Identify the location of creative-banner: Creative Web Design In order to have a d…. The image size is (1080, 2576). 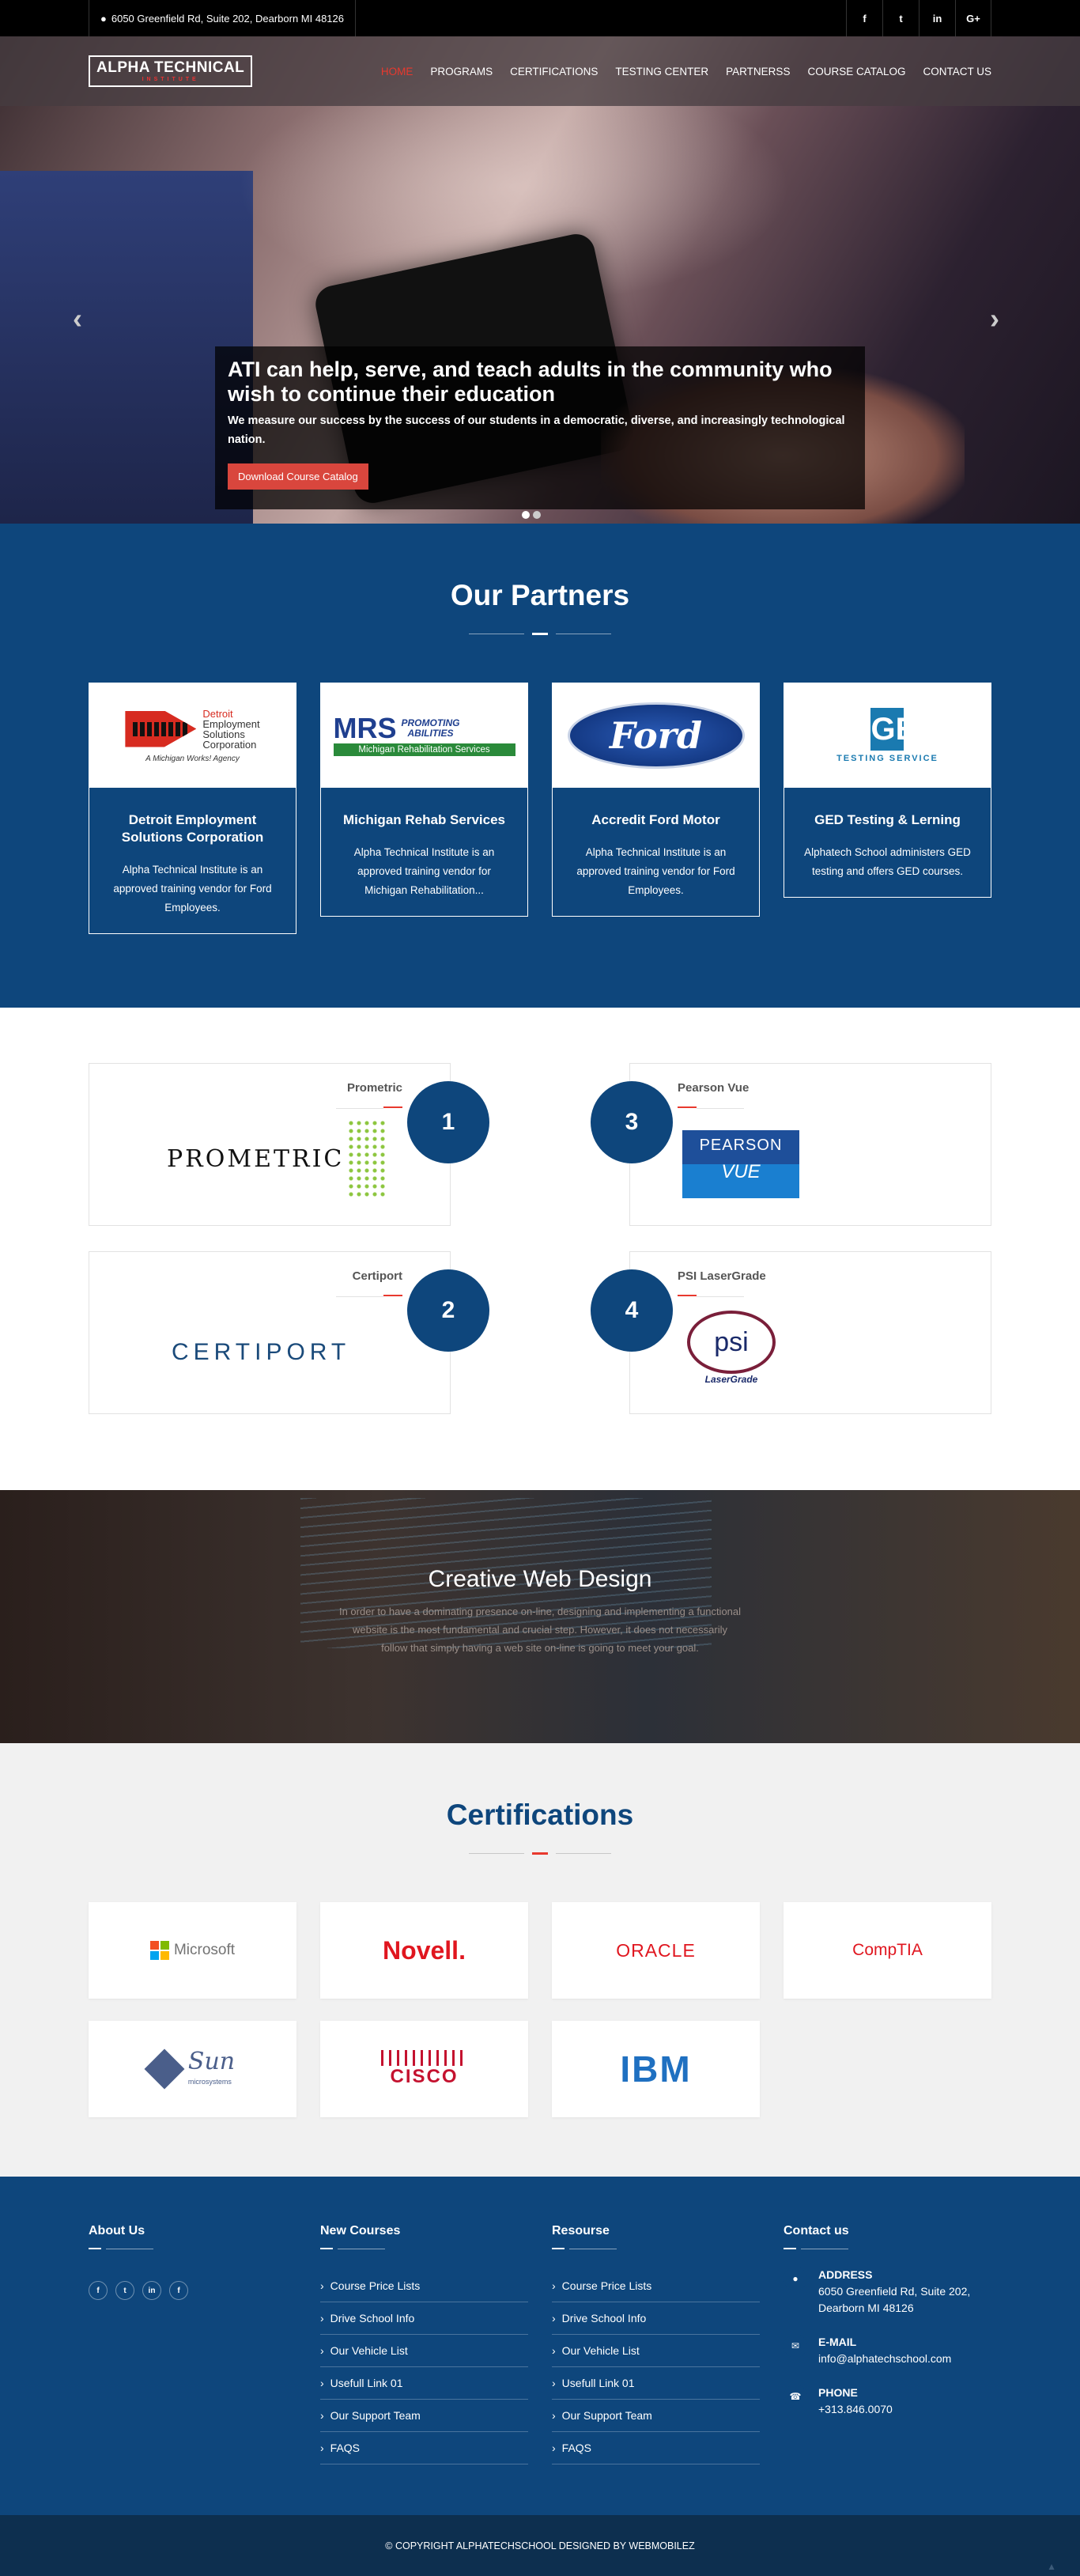
(540, 1617).